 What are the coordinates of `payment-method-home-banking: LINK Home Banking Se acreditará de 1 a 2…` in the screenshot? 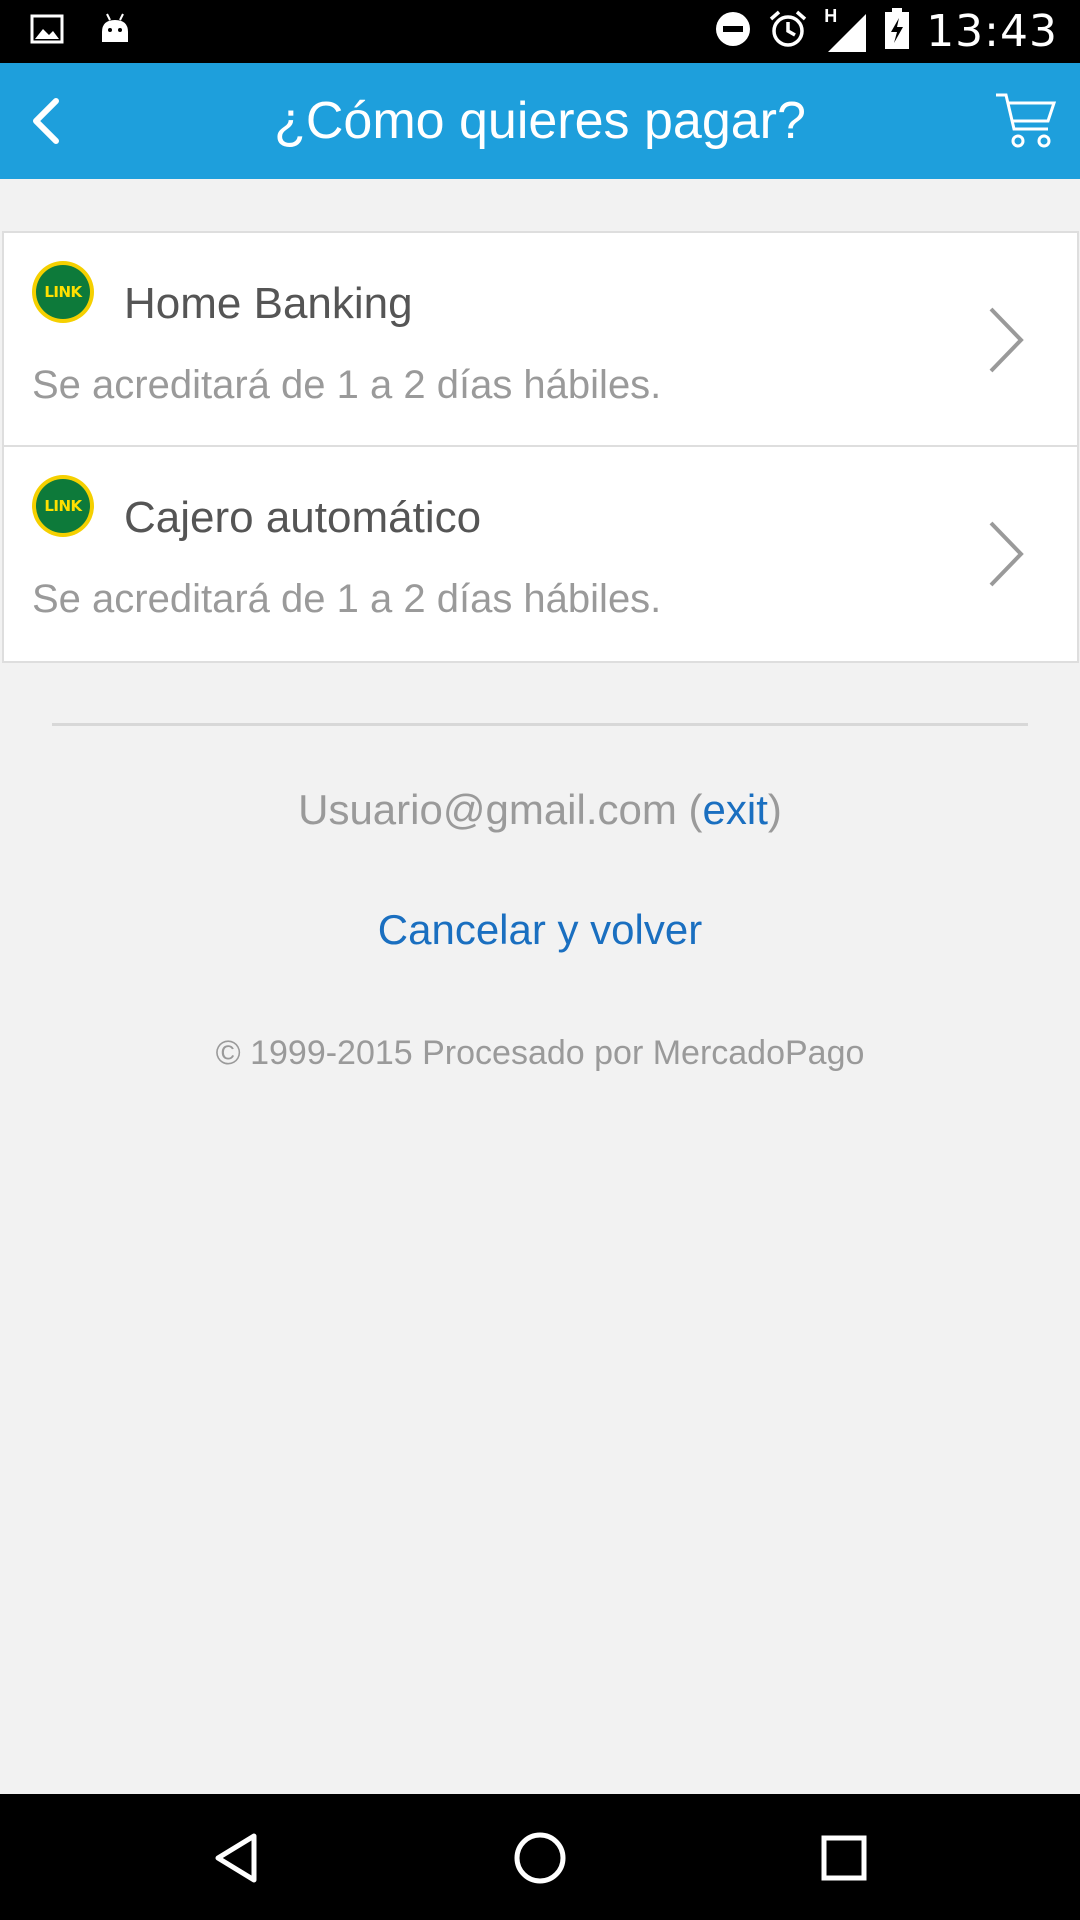 It's located at (540, 340).